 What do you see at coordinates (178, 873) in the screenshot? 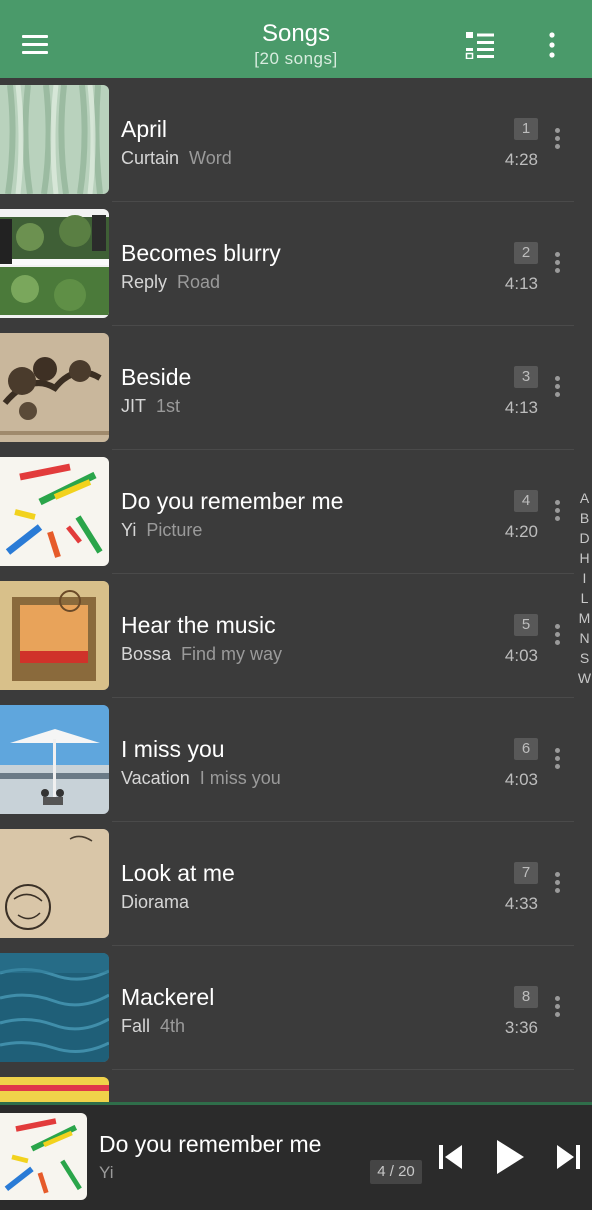
I see `song-title: Look at me` at bounding box center [178, 873].